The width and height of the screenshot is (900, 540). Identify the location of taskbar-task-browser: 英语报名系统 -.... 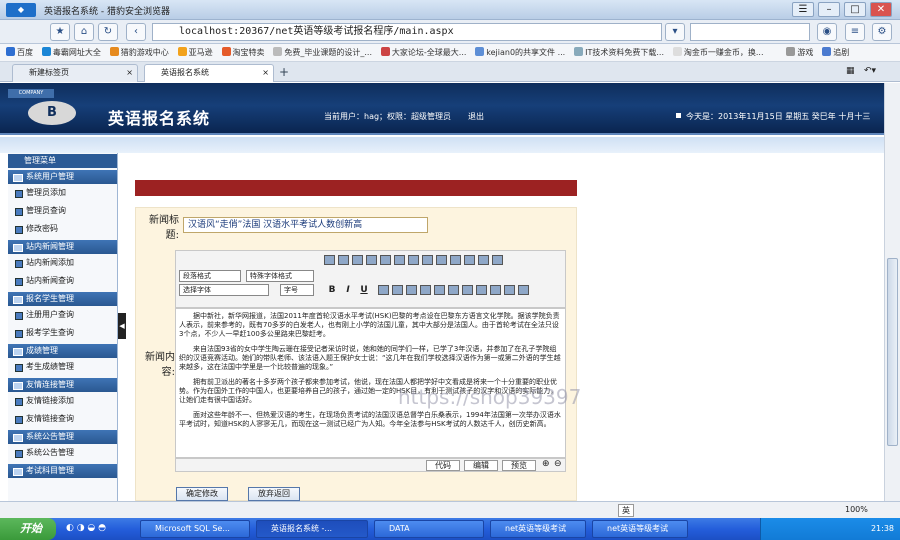
(312, 529).